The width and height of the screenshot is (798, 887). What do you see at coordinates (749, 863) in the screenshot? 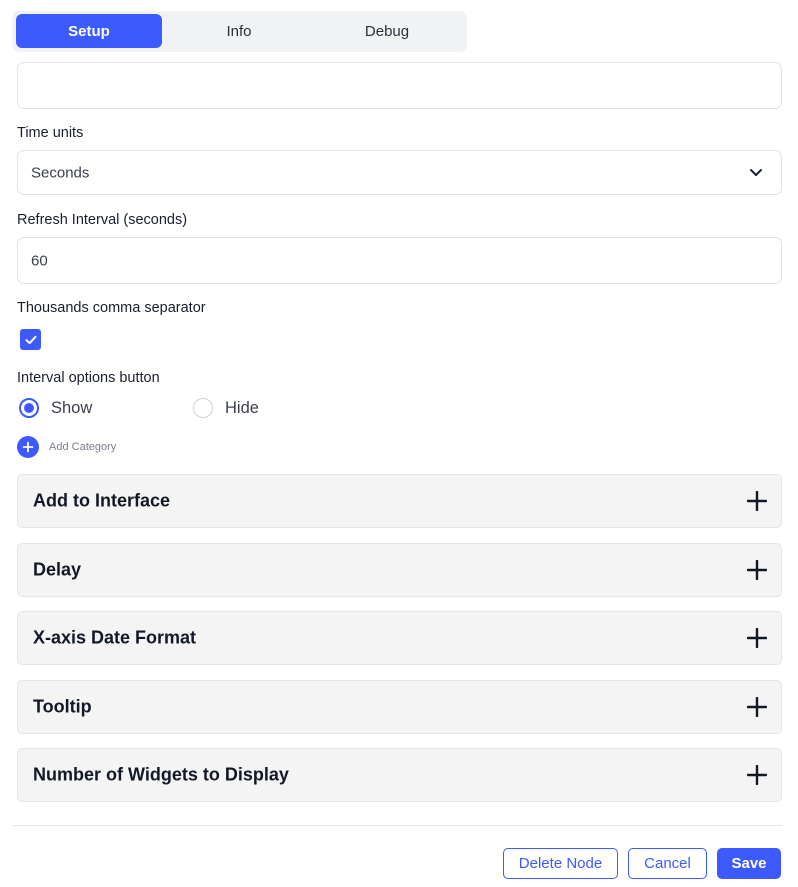
I see `save-button: Save` at bounding box center [749, 863].